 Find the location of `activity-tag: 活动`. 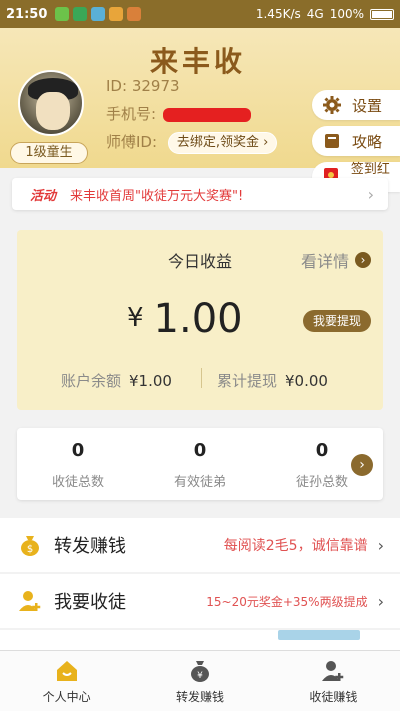

activity-tag: 活动 is located at coordinates (43, 196).